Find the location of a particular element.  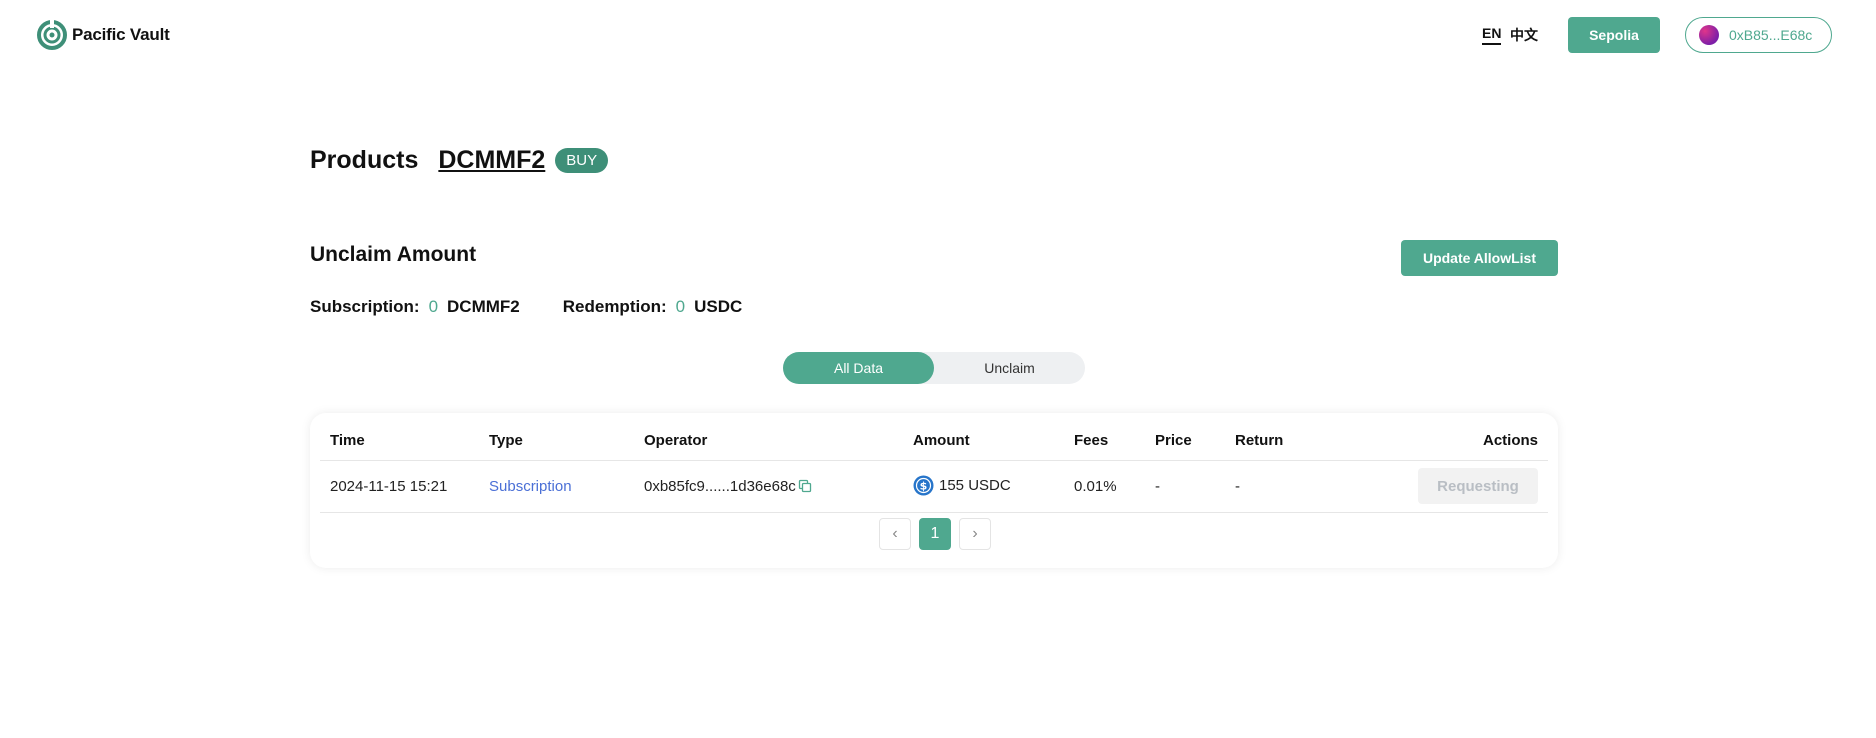

pagination: ‹ 1 › is located at coordinates (939, 534).